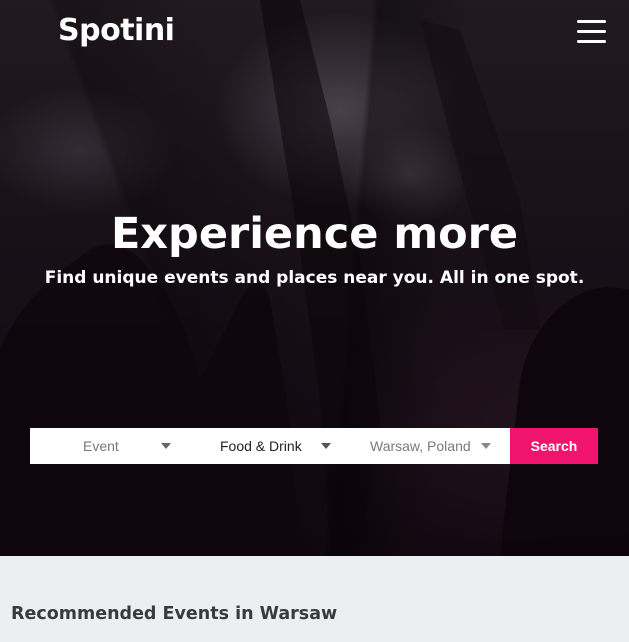  I want to click on event-type-select: Event, so click(110, 446).